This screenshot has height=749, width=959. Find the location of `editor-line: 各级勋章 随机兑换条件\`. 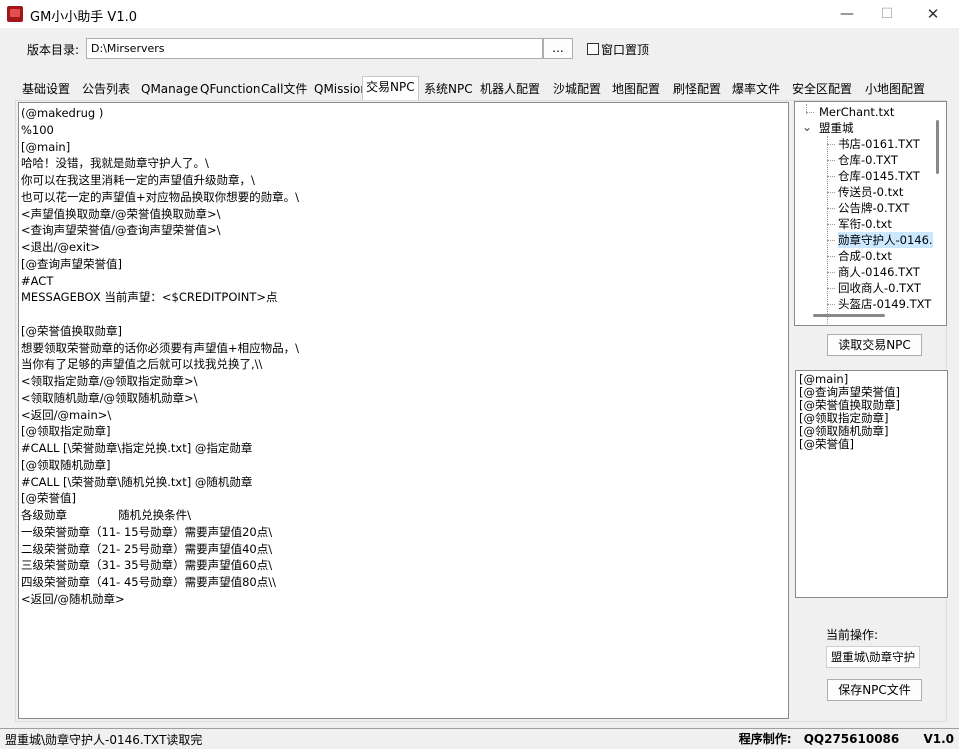

editor-line: 各级勋章 随机兑换条件\ is located at coordinates (106, 515).